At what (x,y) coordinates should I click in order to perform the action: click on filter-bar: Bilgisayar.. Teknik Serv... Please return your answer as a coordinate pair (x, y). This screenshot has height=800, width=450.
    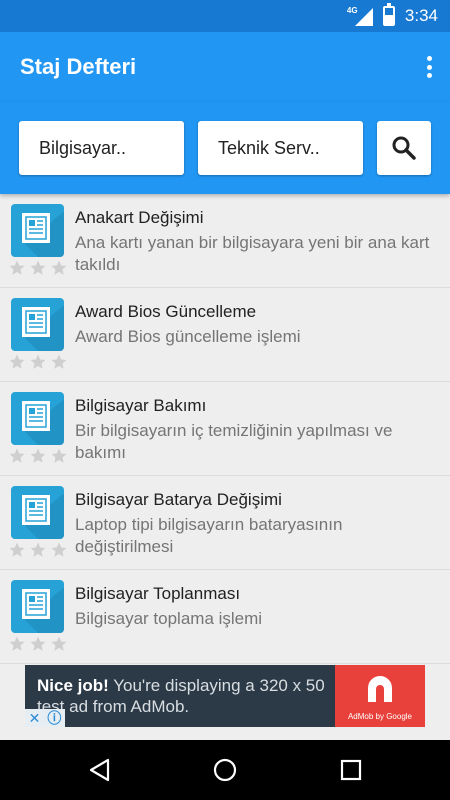
    Looking at the image, I should click on (225, 148).